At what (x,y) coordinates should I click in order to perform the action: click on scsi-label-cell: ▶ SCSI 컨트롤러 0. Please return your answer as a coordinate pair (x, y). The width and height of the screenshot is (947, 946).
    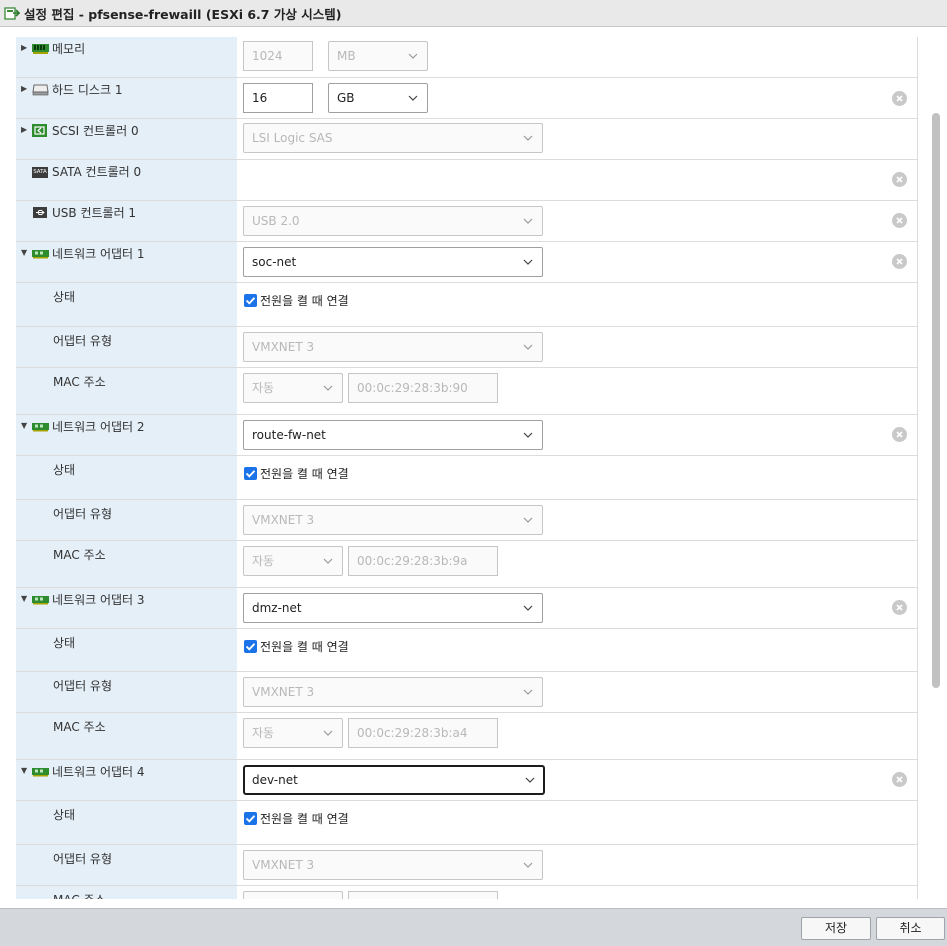
    Looking at the image, I should click on (126, 139).